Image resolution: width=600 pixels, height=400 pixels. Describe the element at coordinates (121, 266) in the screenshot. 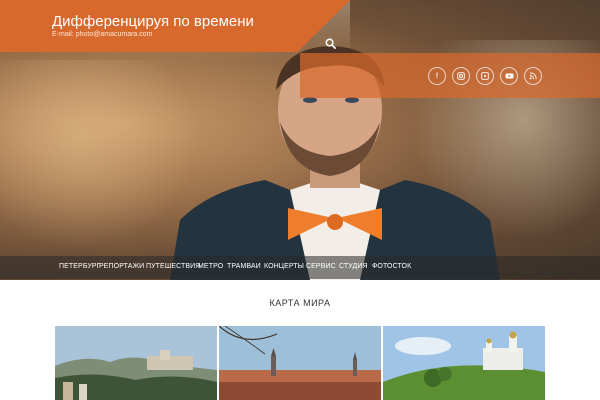

I see `nav-item-reportazhi: РЕПОРТАЖИ` at that location.